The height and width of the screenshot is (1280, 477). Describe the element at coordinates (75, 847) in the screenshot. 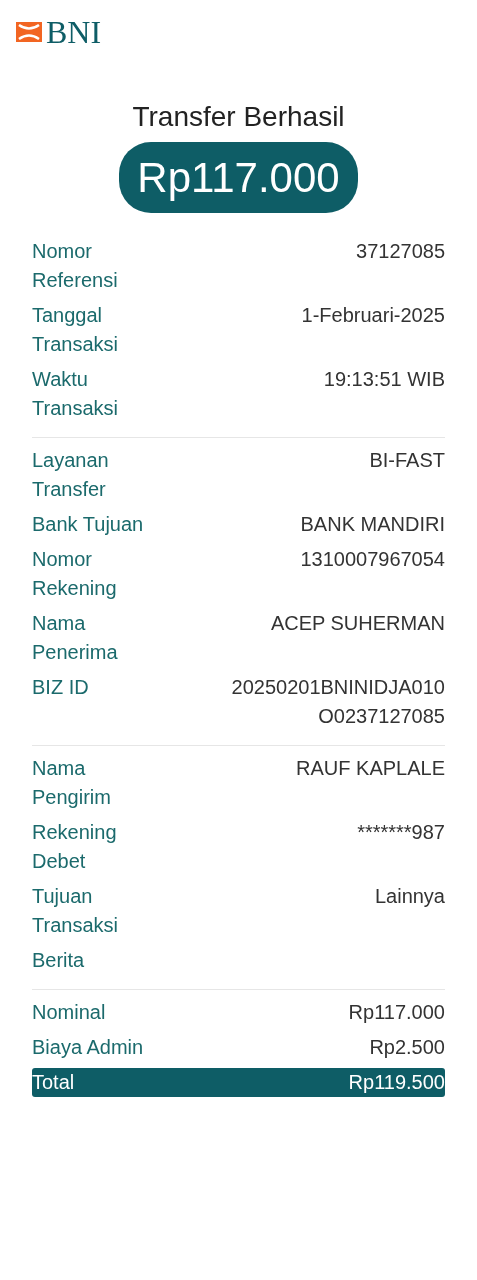

I see `field-label: Rekening Debet` at that location.